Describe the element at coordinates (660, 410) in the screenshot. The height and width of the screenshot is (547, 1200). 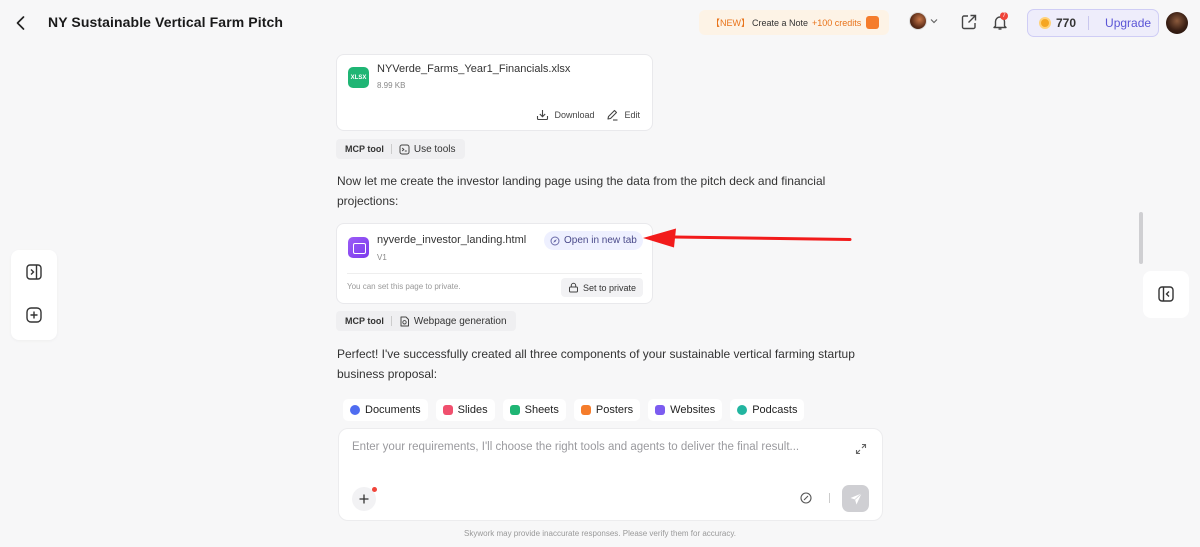
I see `websites-icon` at that location.